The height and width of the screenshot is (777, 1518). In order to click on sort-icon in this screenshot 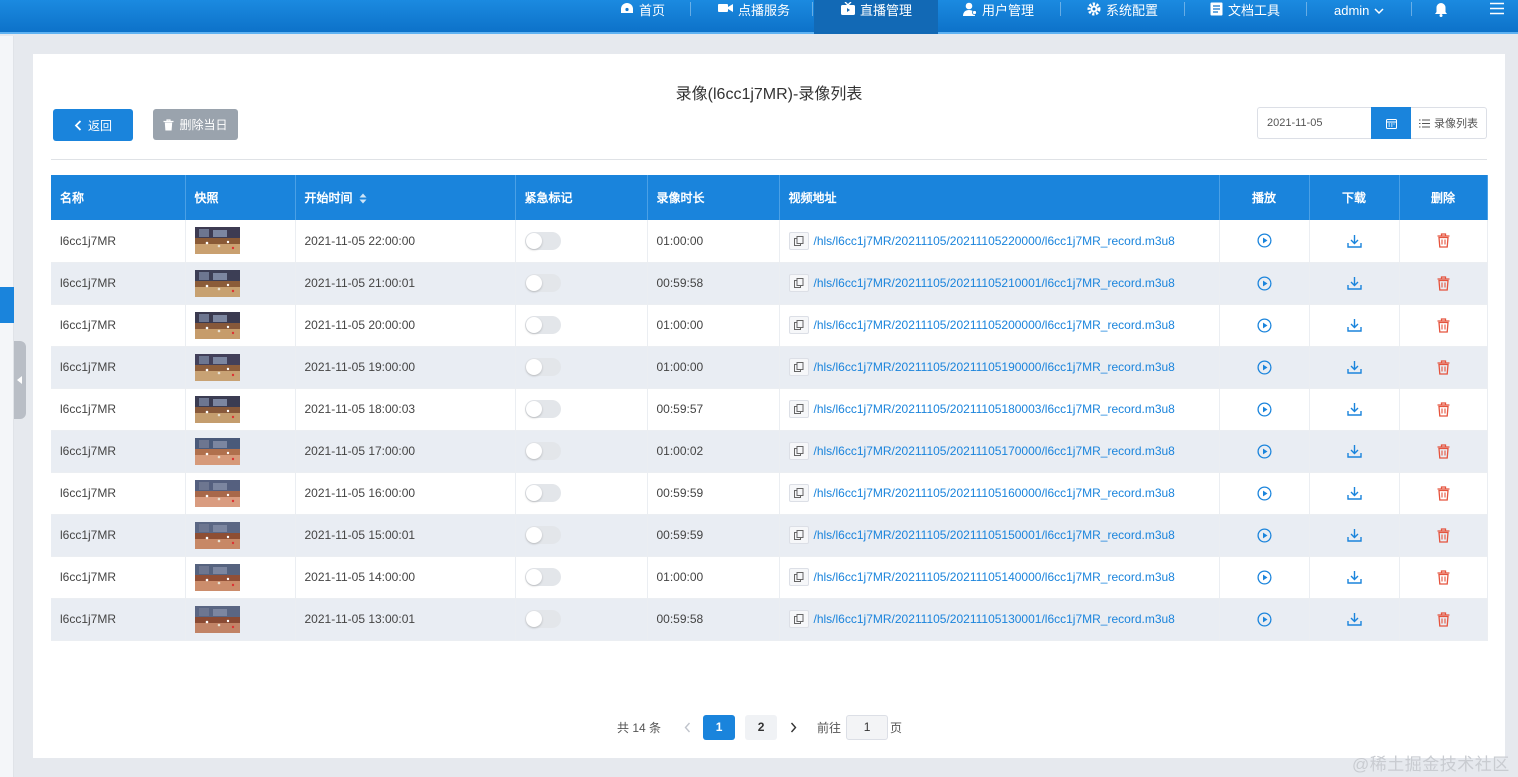, I will do `click(363, 198)`.